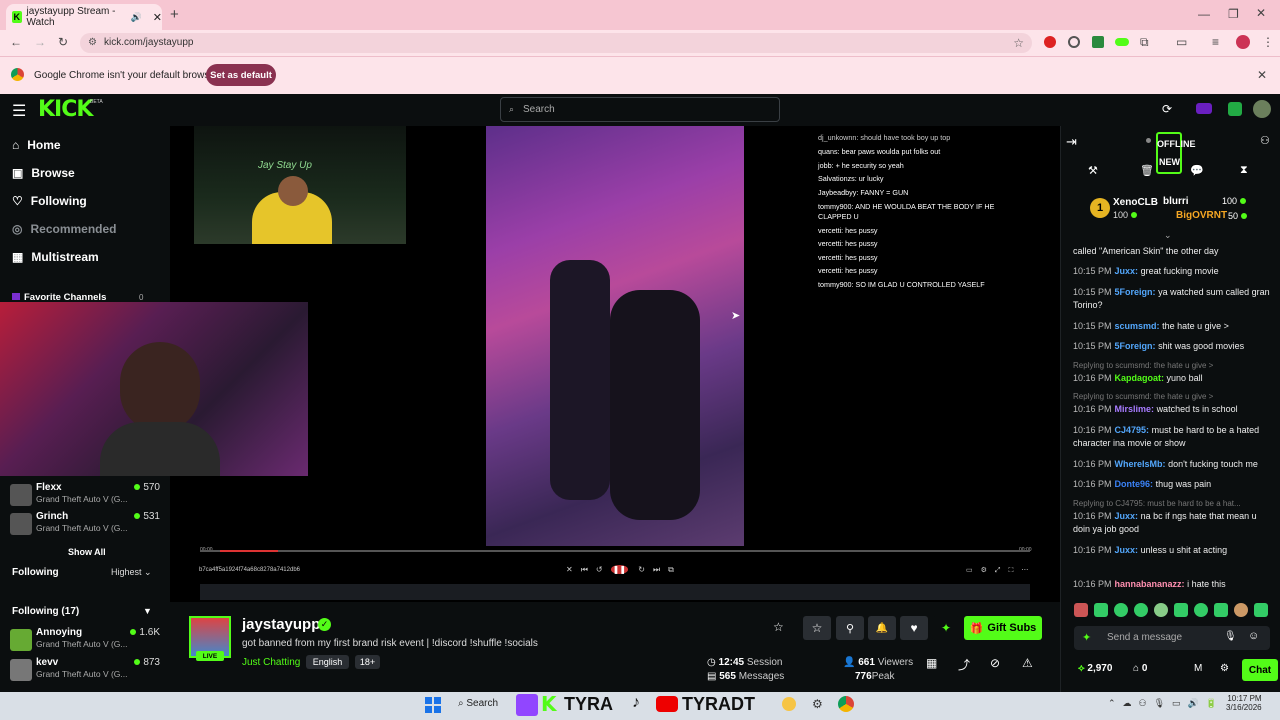 The image size is (1280, 720). Describe the element at coordinates (846, 704) in the screenshot. I see `chrome-taskbar-icon` at that location.